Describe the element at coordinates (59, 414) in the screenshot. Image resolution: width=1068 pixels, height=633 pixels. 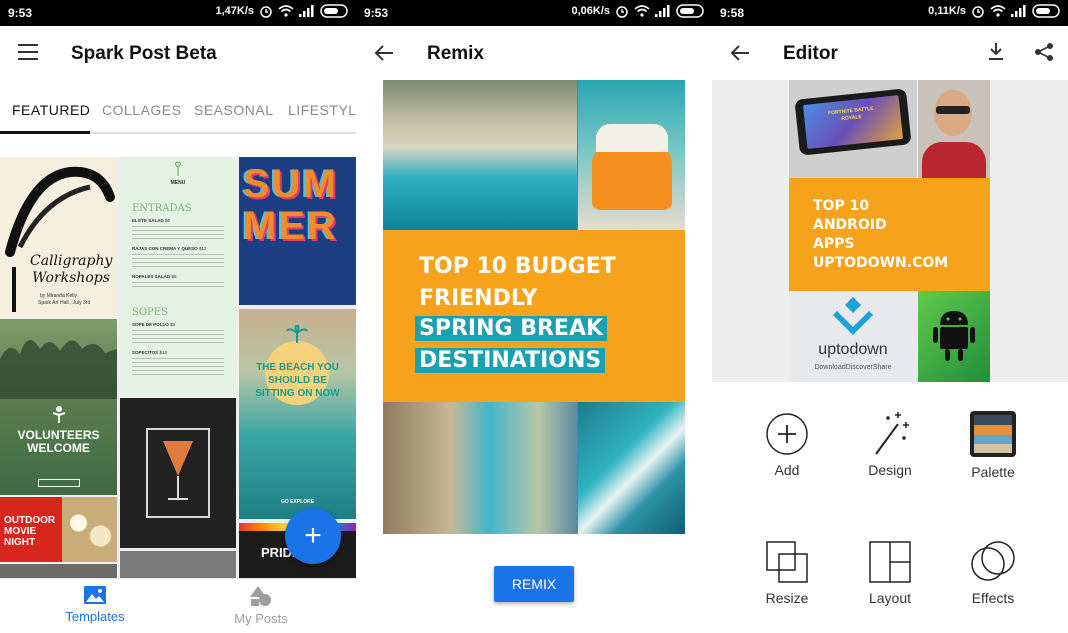
I see `person-icon` at that location.